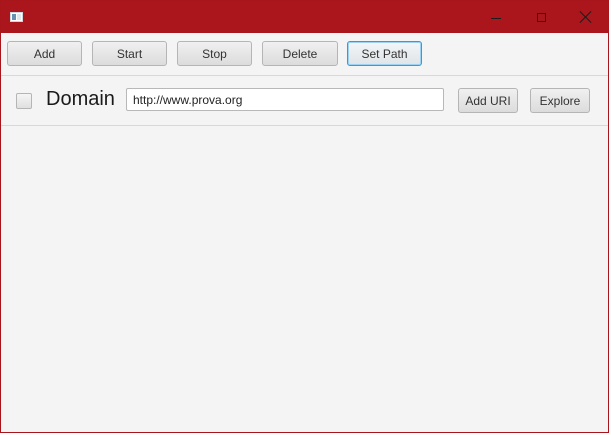  Describe the element at coordinates (300, 53) in the screenshot. I see `delete-button: Delete` at that location.